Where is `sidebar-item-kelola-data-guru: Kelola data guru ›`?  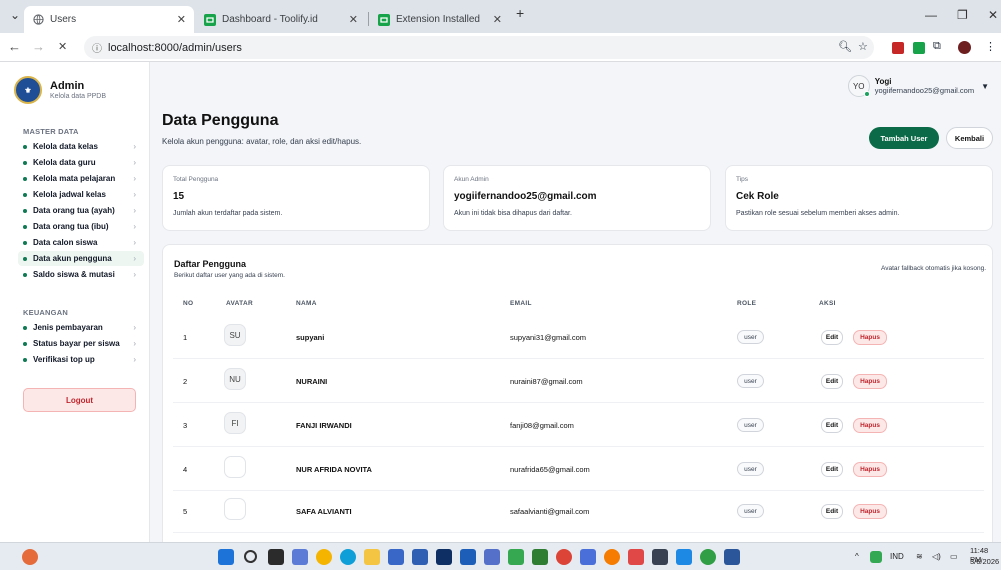 sidebar-item-kelola-data-guru: Kelola data guru › is located at coordinates (81, 162).